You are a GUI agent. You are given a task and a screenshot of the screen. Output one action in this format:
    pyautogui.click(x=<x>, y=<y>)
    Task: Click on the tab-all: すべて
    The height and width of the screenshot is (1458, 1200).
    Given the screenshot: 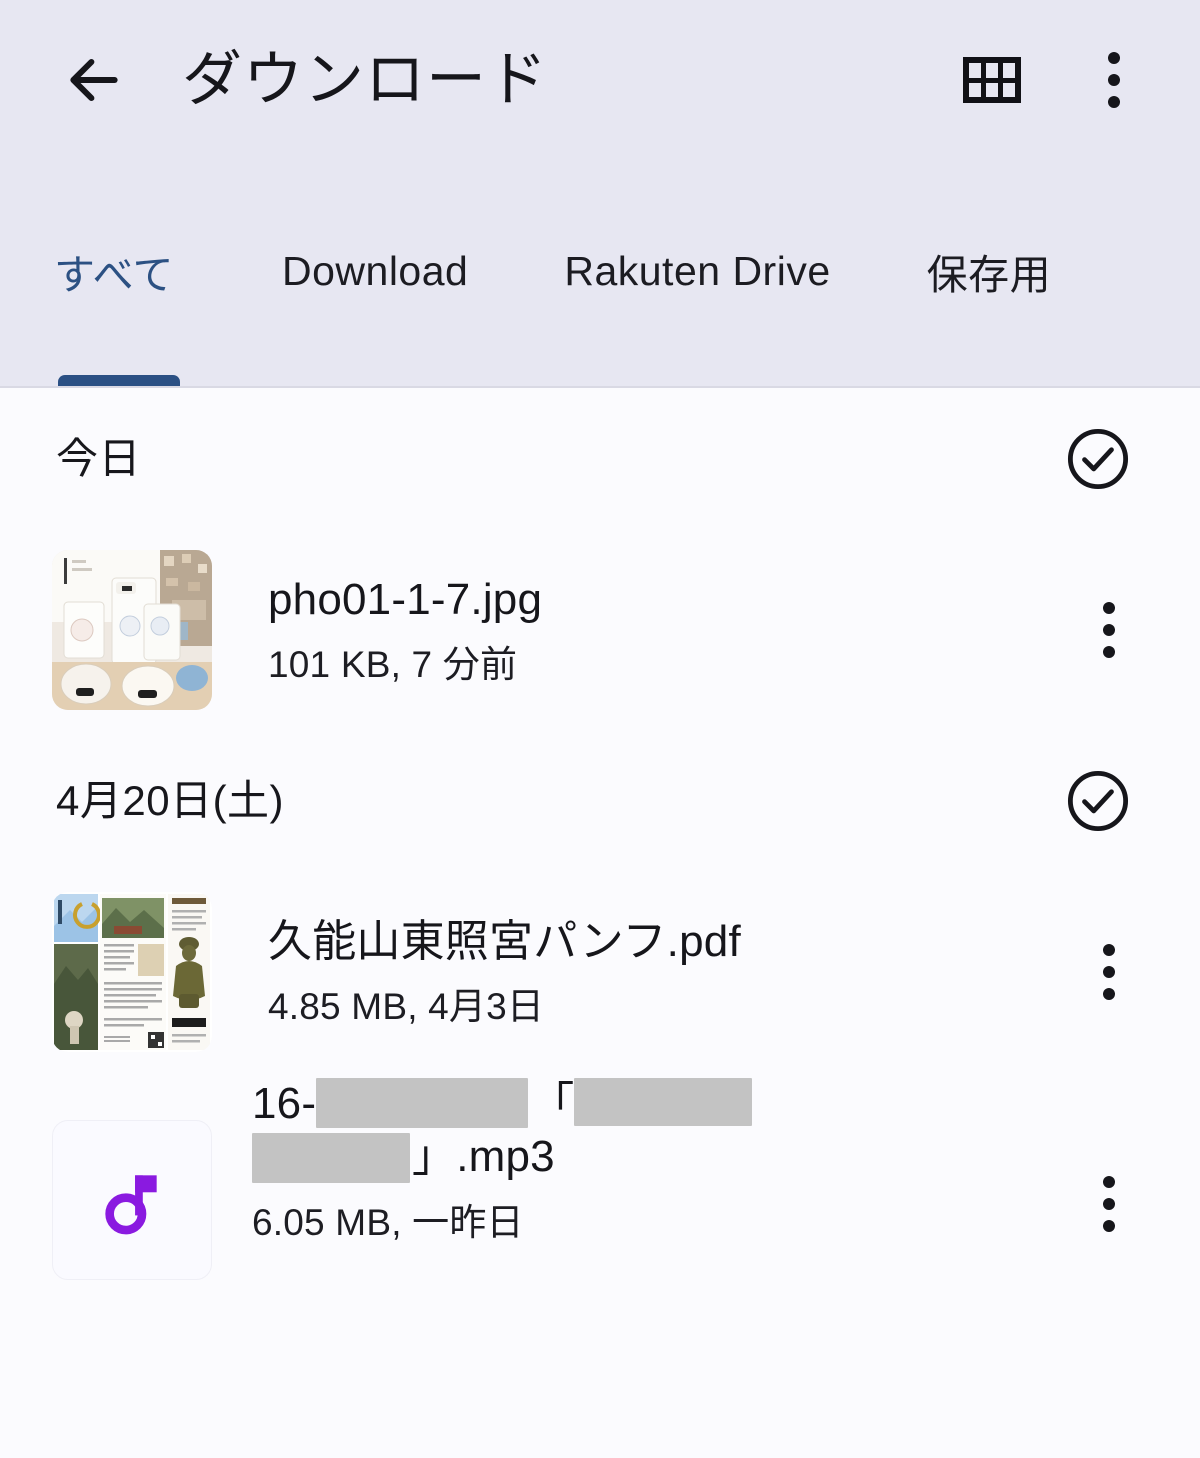 What is the action you would take?
    pyautogui.click(x=114, y=274)
    